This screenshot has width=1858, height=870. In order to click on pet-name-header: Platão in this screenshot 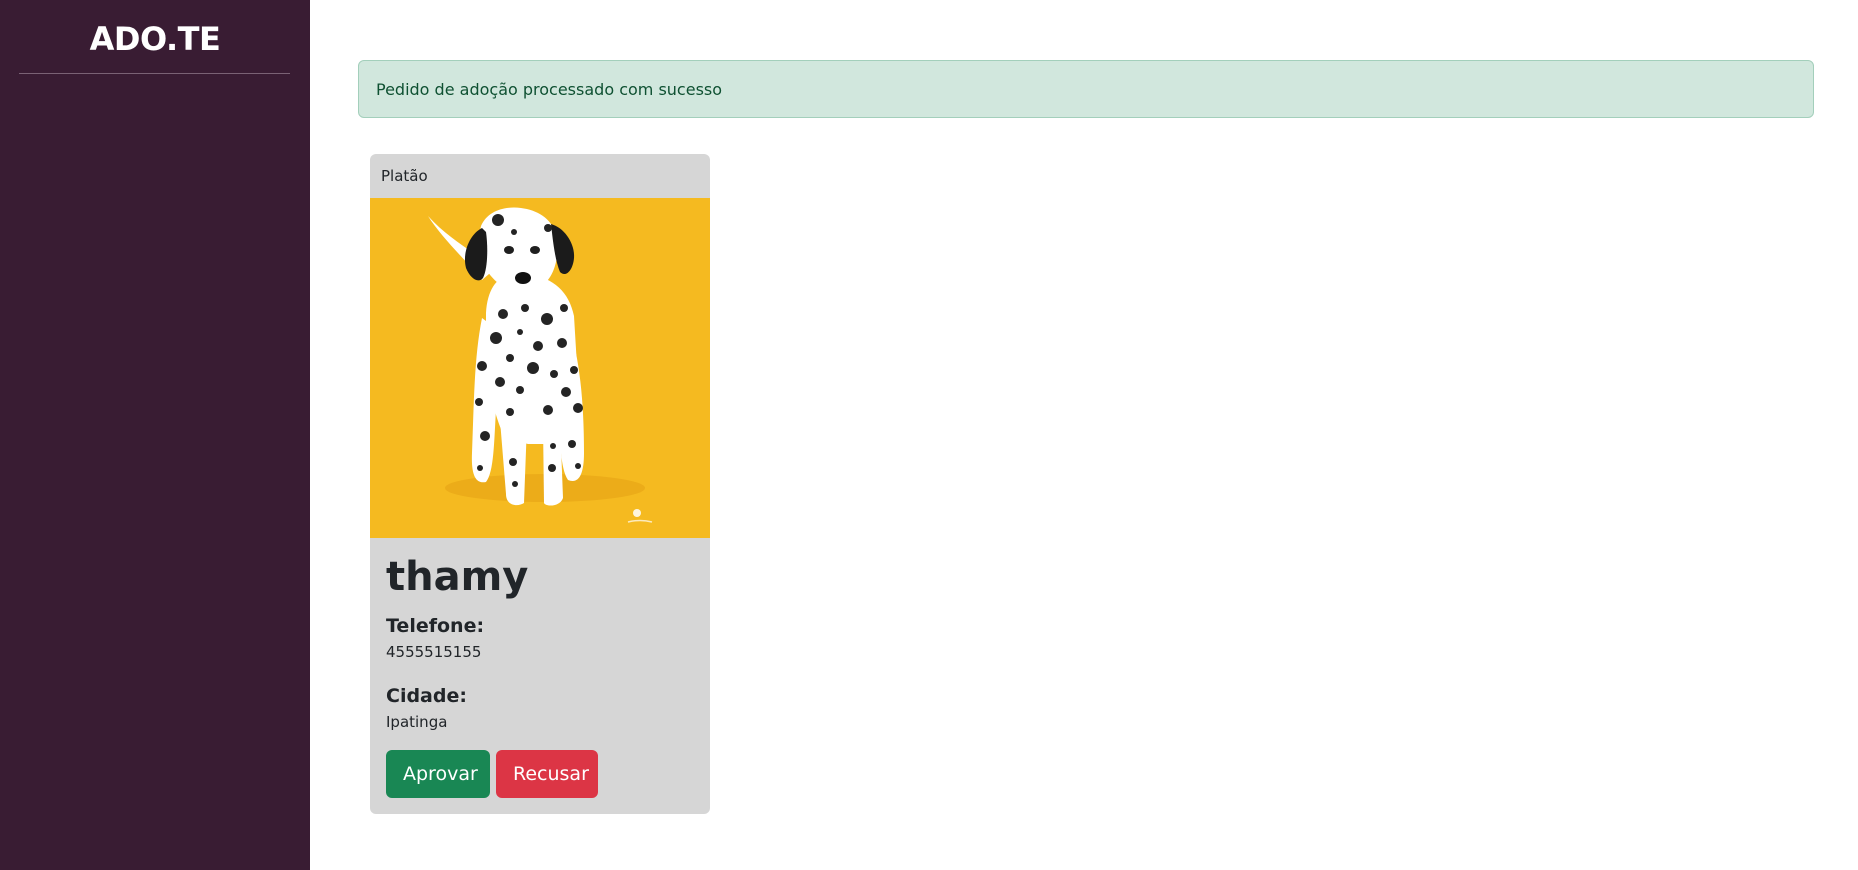, I will do `click(540, 176)`.